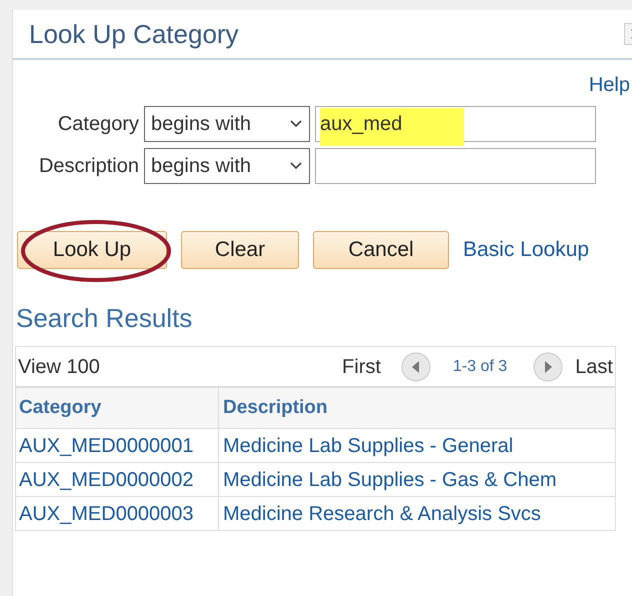 Image resolution: width=632 pixels, height=596 pixels. What do you see at coordinates (609, 85) in the screenshot?
I see `help-link: Help` at bounding box center [609, 85].